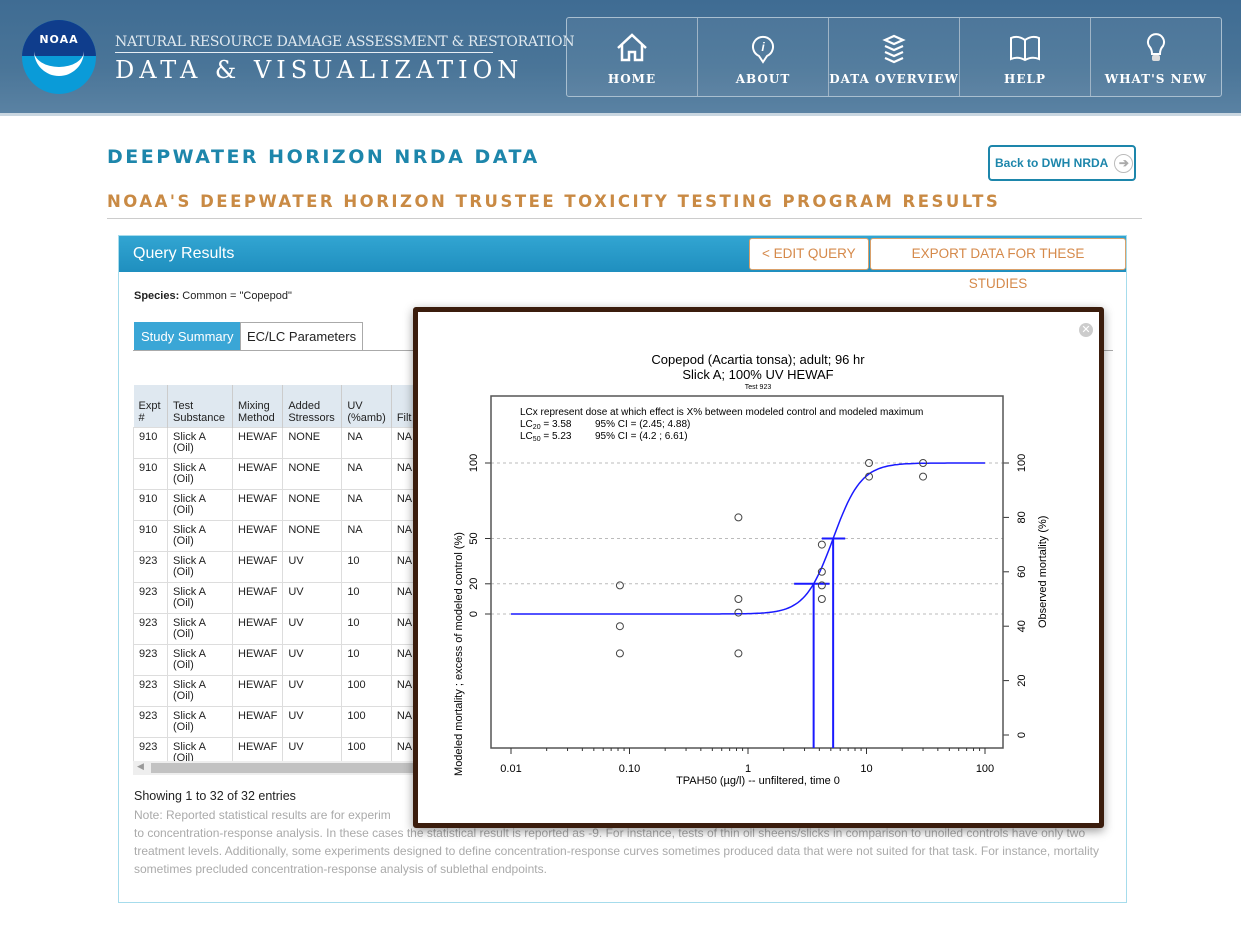 The height and width of the screenshot is (929, 1241). What do you see at coordinates (258, 406) in the screenshot?
I see `column-header: Mixing Method` at bounding box center [258, 406].